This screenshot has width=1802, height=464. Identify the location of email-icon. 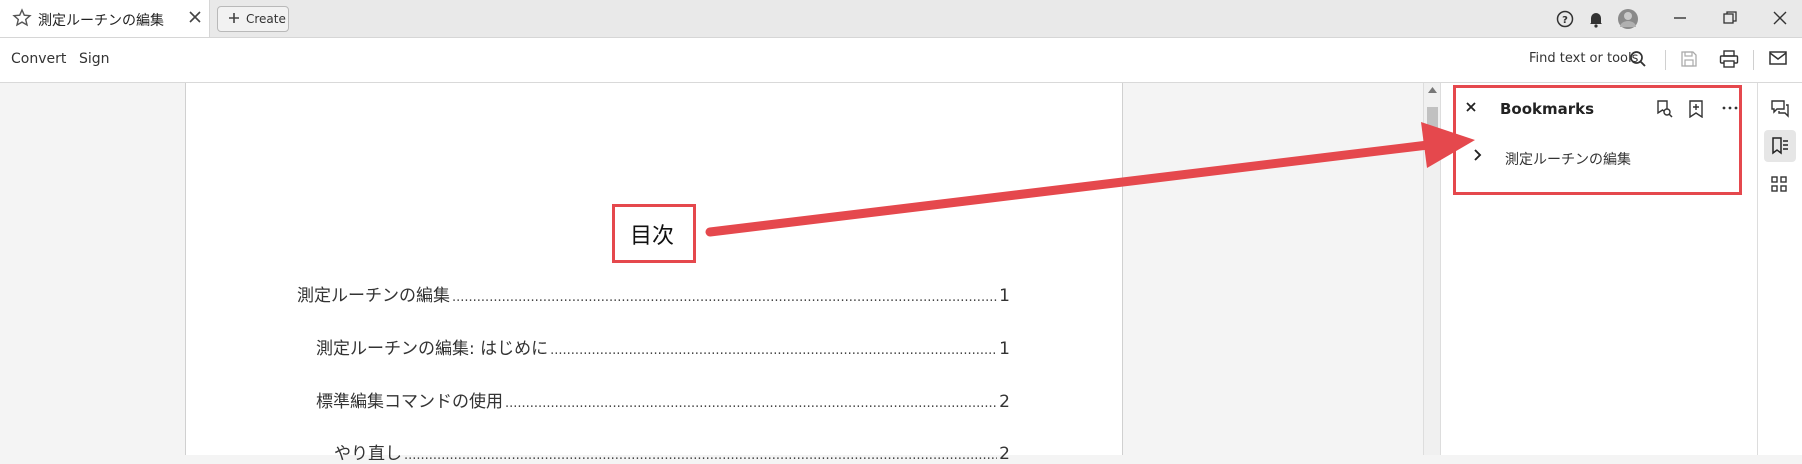
(1778, 58).